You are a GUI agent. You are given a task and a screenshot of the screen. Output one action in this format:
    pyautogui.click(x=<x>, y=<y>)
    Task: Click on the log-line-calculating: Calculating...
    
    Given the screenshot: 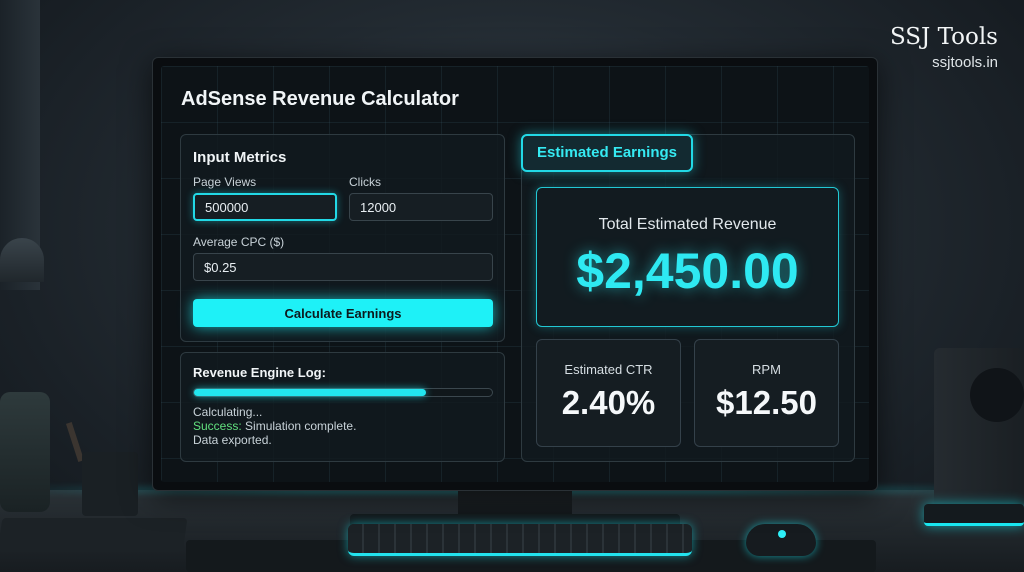 What is the action you would take?
    pyautogui.click(x=228, y=412)
    